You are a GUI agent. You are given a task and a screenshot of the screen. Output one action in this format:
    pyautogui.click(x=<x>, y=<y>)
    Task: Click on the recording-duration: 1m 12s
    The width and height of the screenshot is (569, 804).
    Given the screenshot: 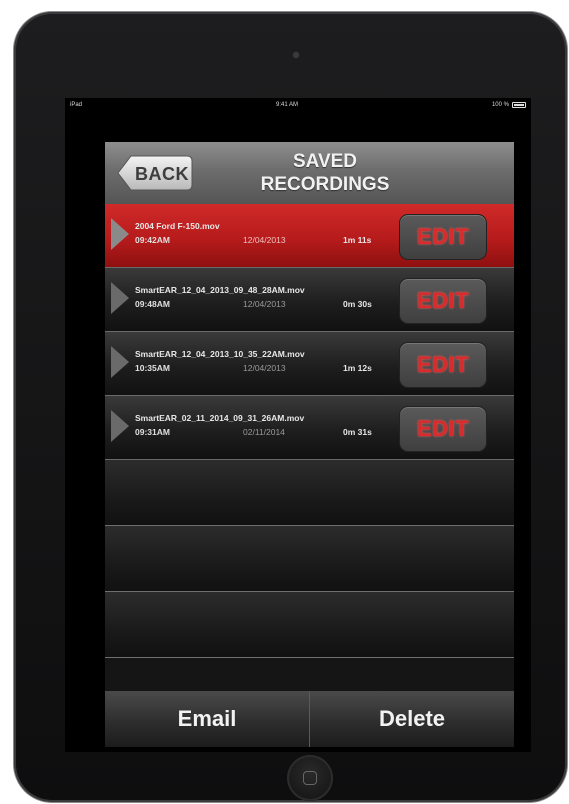 What is the action you would take?
    pyautogui.click(x=357, y=368)
    